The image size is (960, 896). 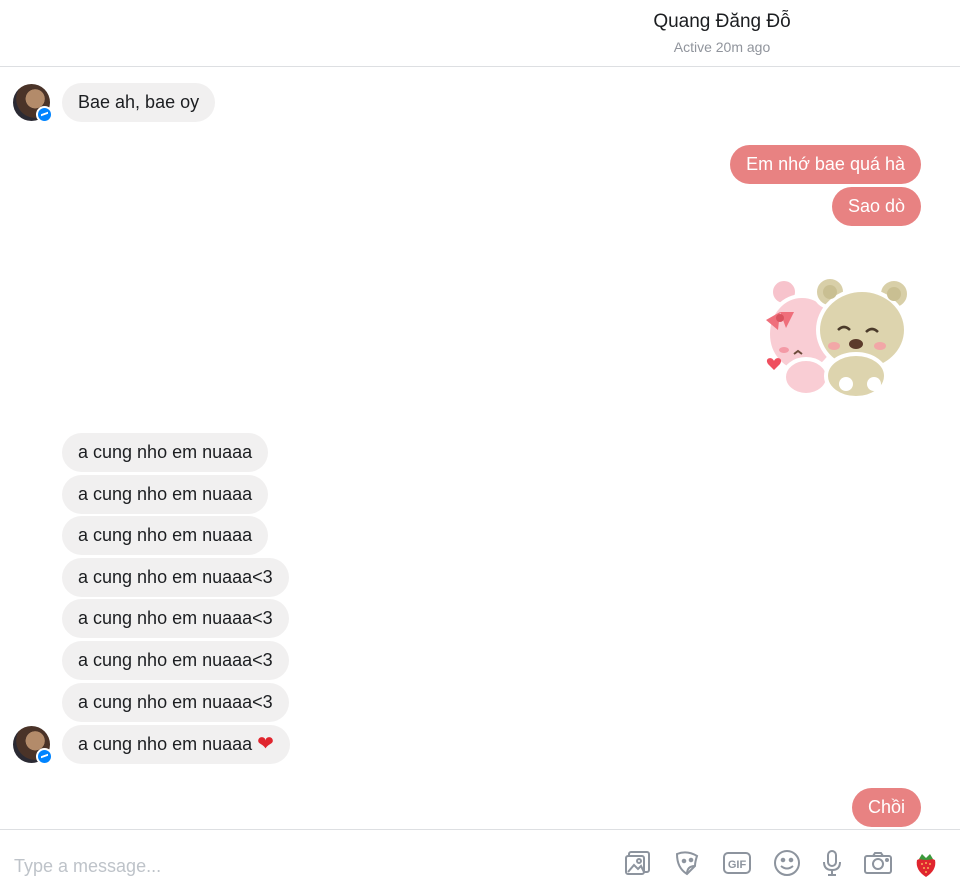 I want to click on message-bubble: Sao dò, so click(x=876, y=206).